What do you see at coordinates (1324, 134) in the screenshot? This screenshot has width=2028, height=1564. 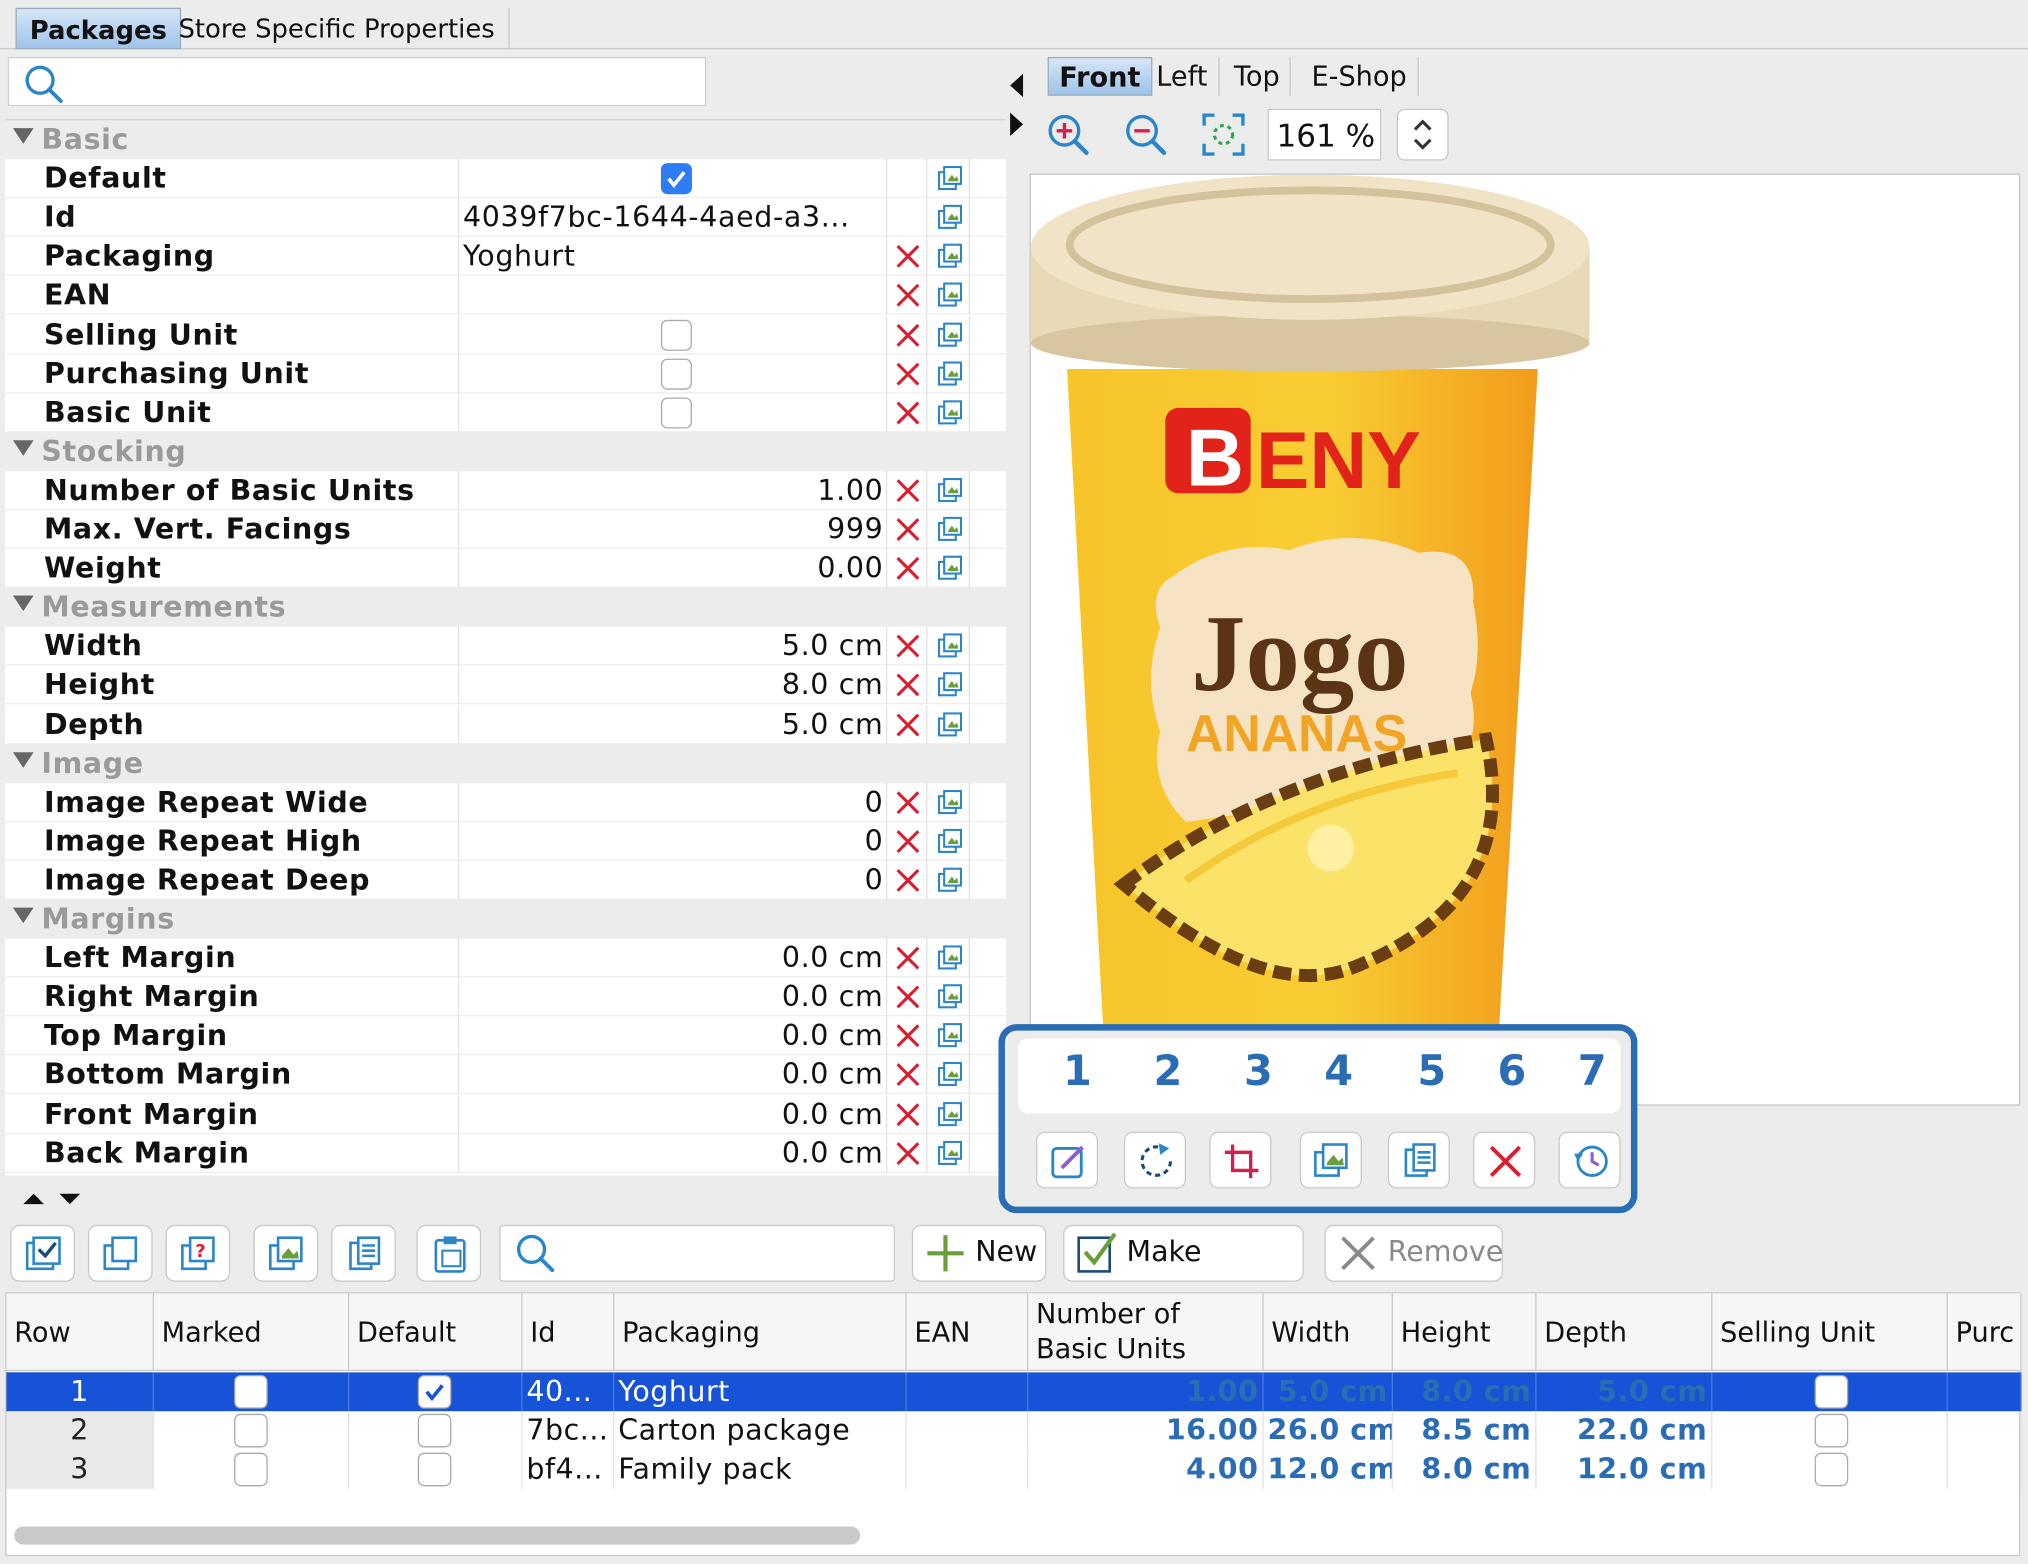 I see `zoom-level-field: 161 %` at bounding box center [1324, 134].